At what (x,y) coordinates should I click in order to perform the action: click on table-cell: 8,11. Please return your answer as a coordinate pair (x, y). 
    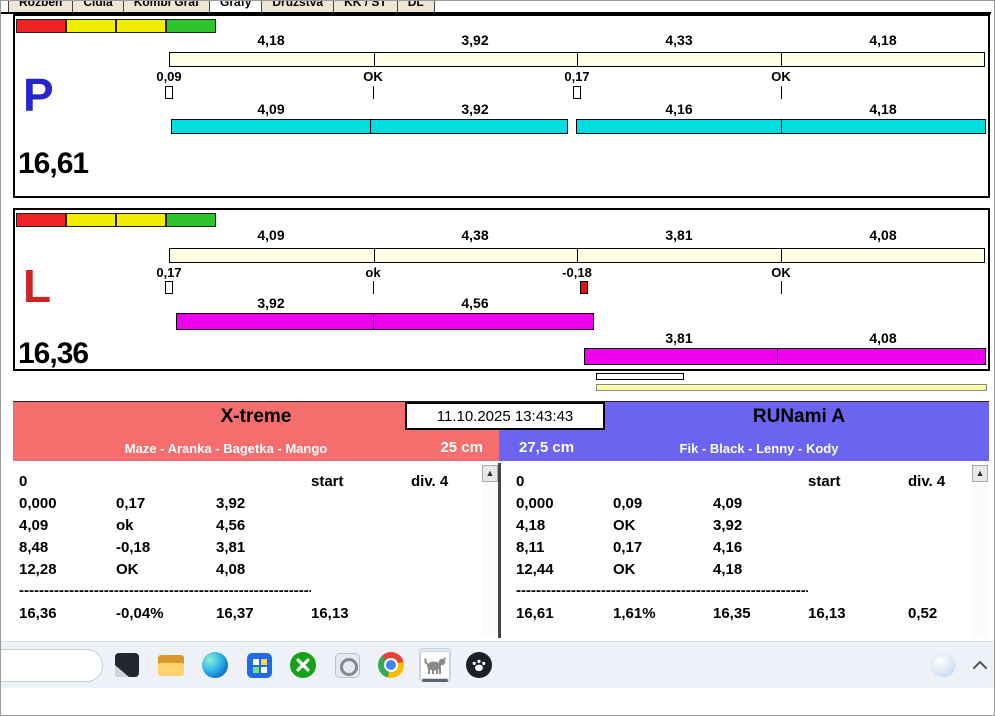
    Looking at the image, I should click on (530, 547).